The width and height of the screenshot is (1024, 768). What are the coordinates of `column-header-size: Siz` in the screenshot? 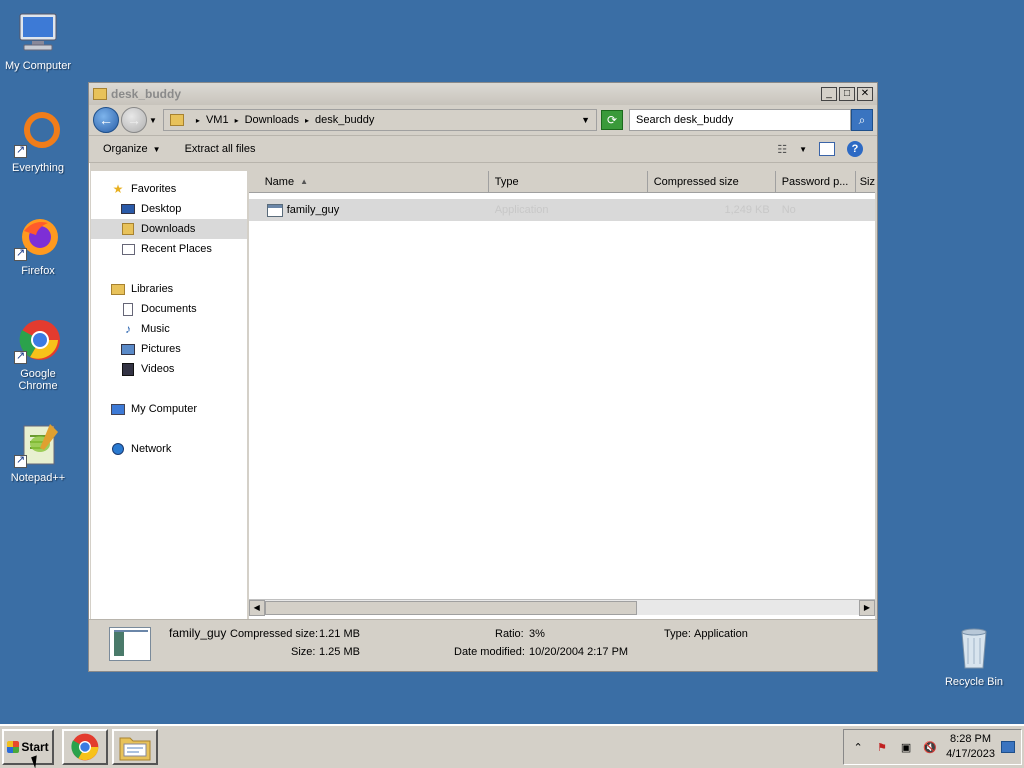 It's located at (865, 181).